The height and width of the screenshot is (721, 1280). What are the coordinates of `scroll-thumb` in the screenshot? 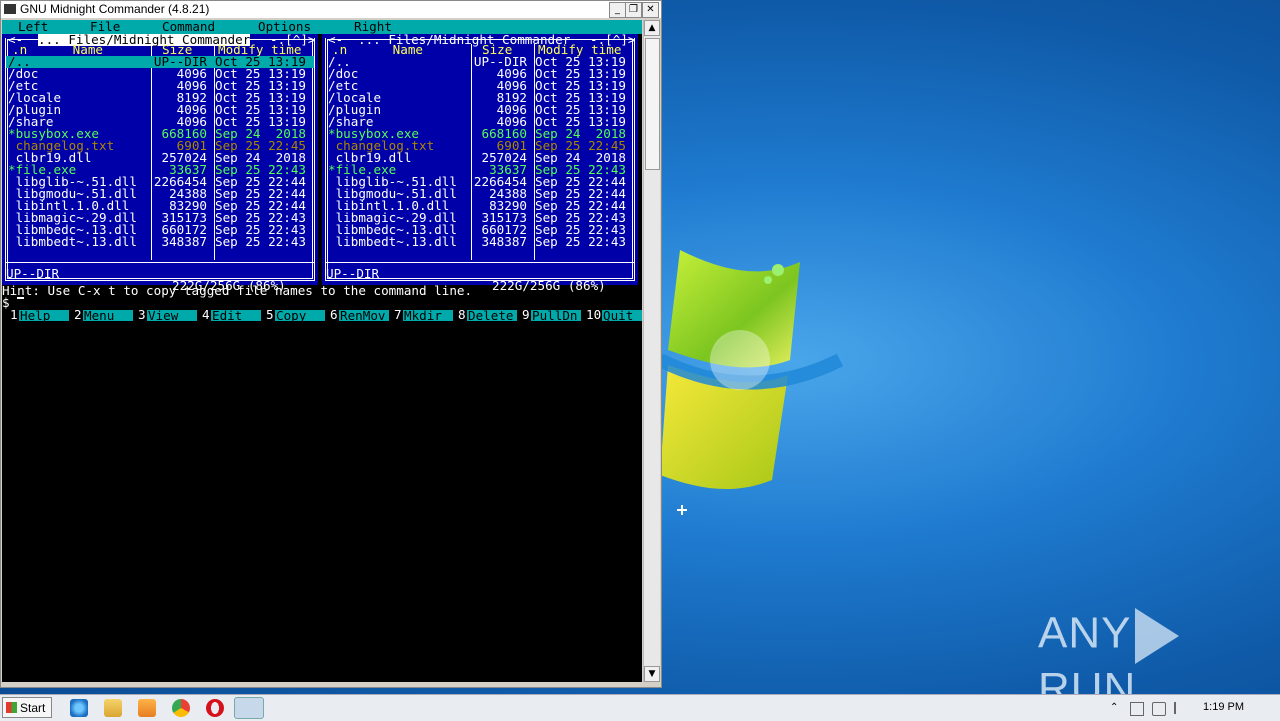 It's located at (652, 104).